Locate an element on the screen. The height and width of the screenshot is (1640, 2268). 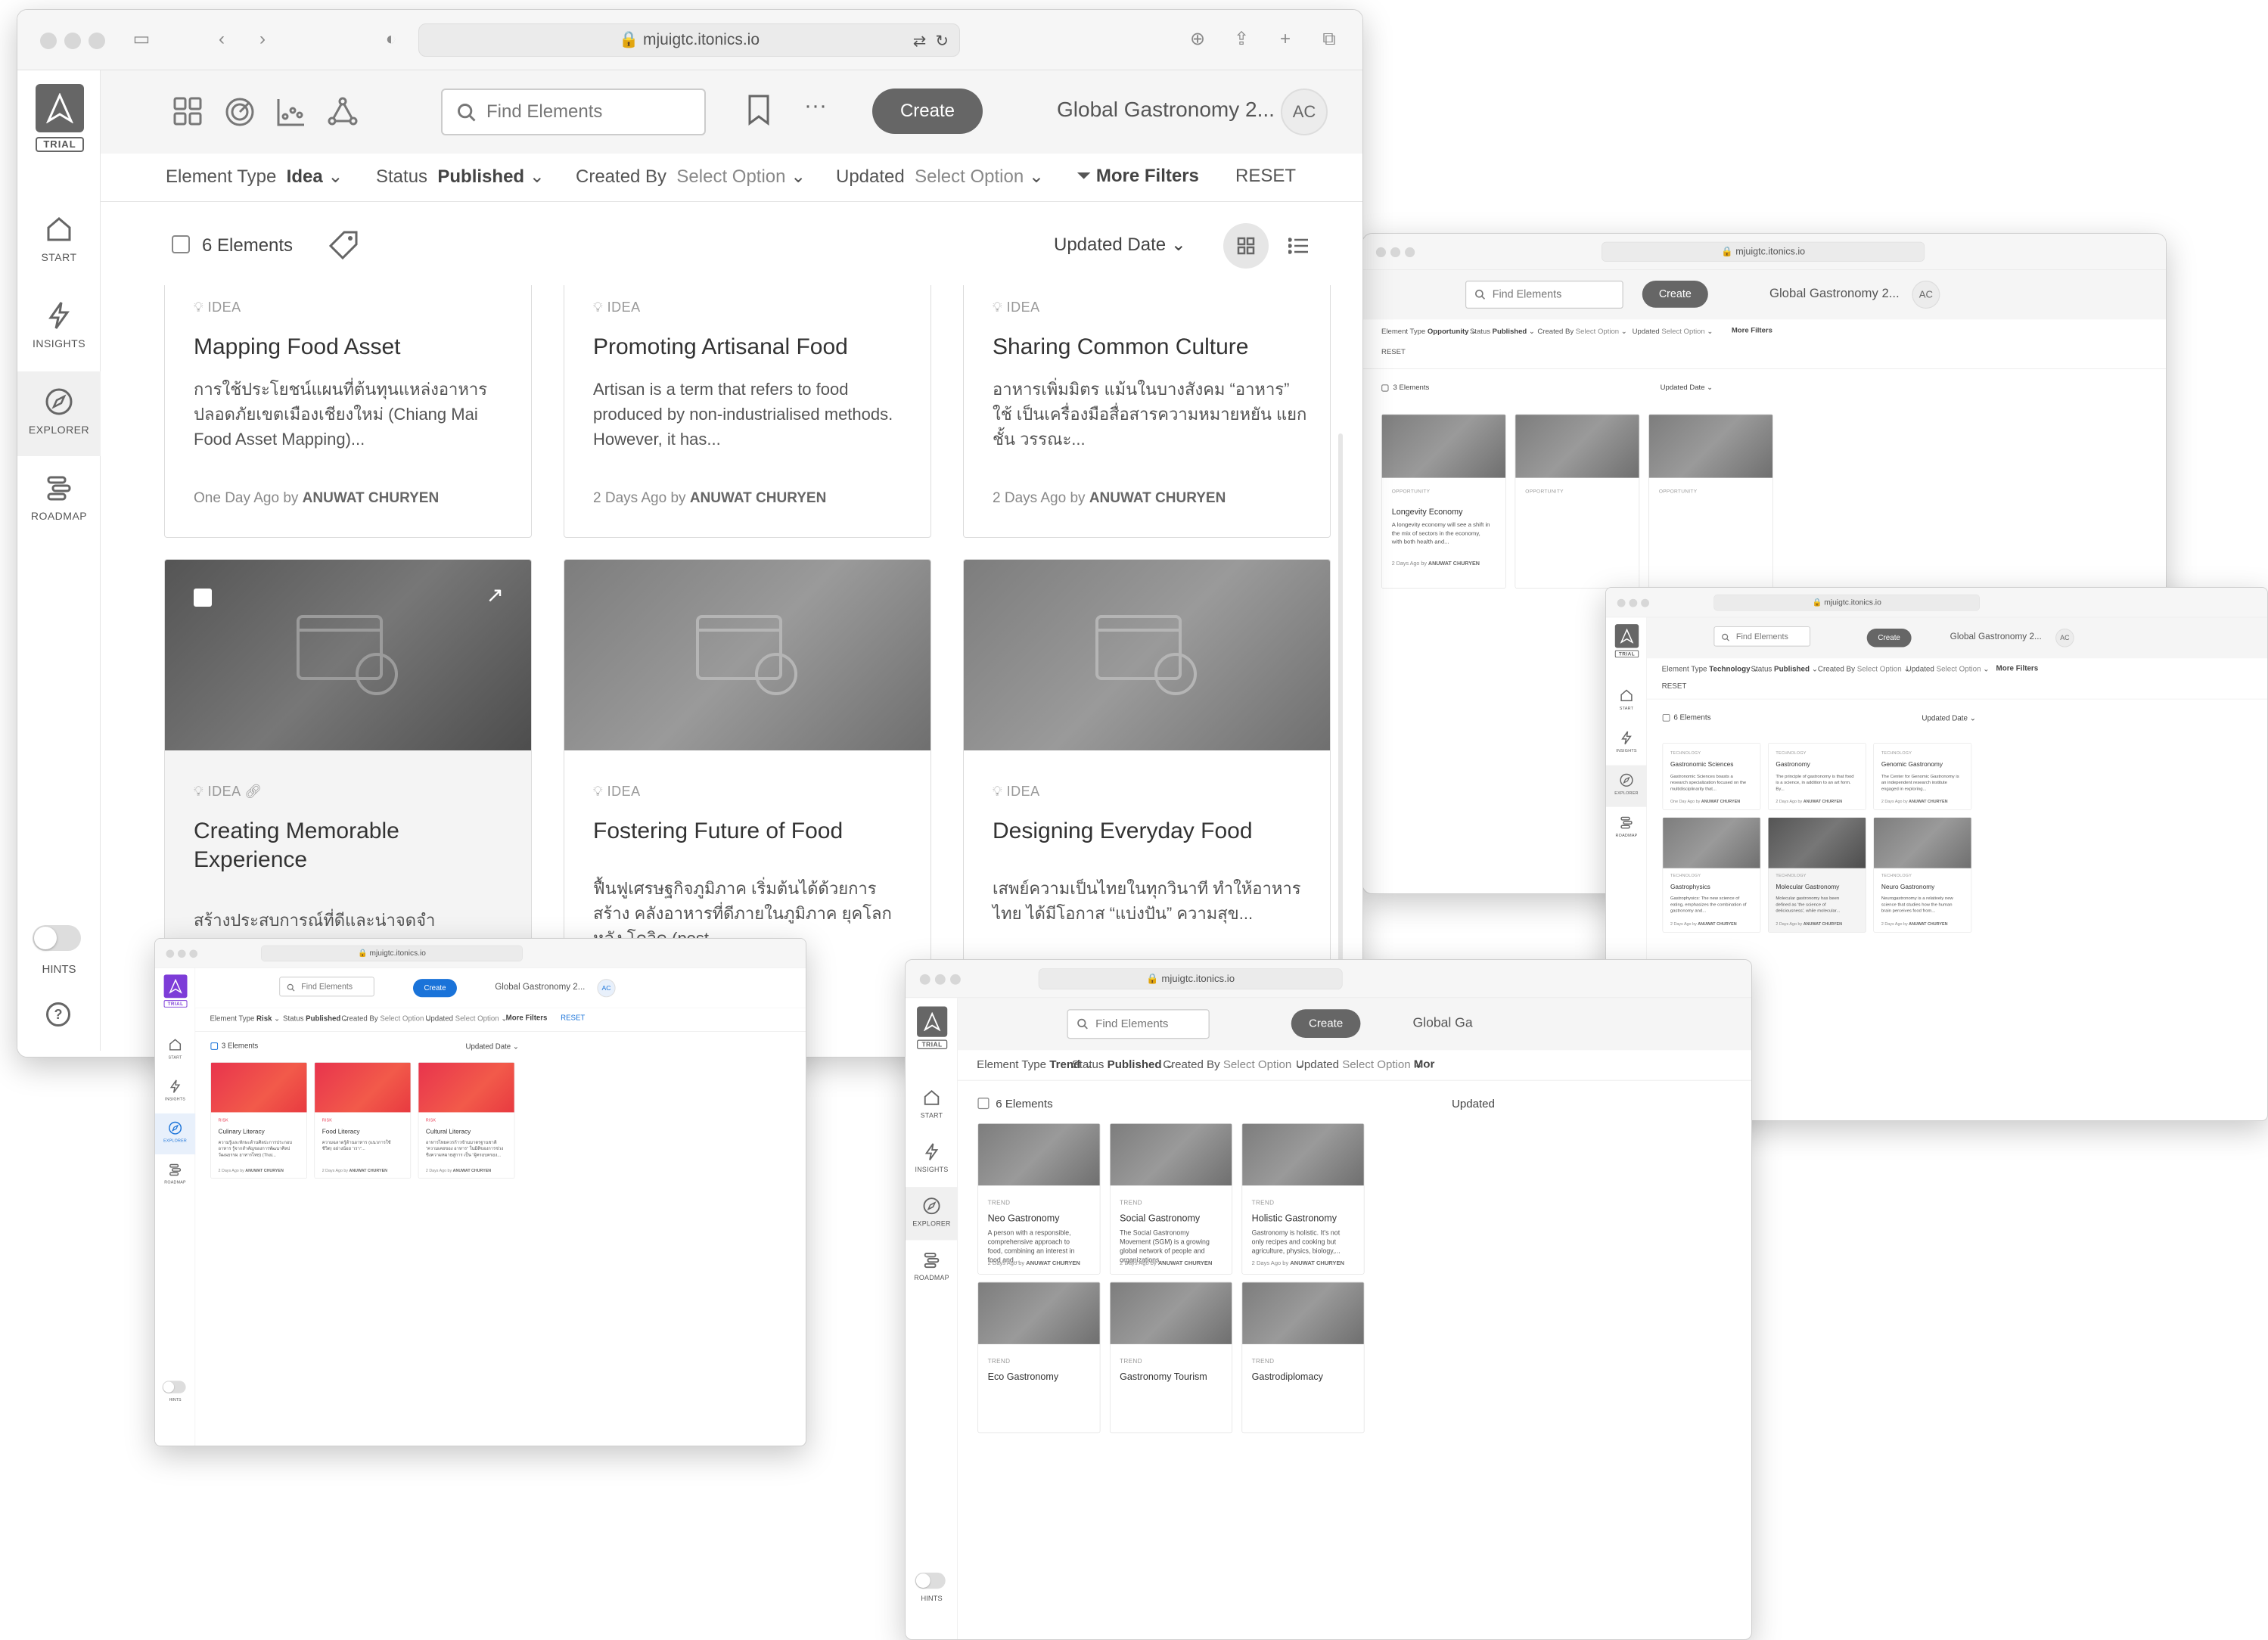
bookmark-icon is located at coordinates (758, 109).